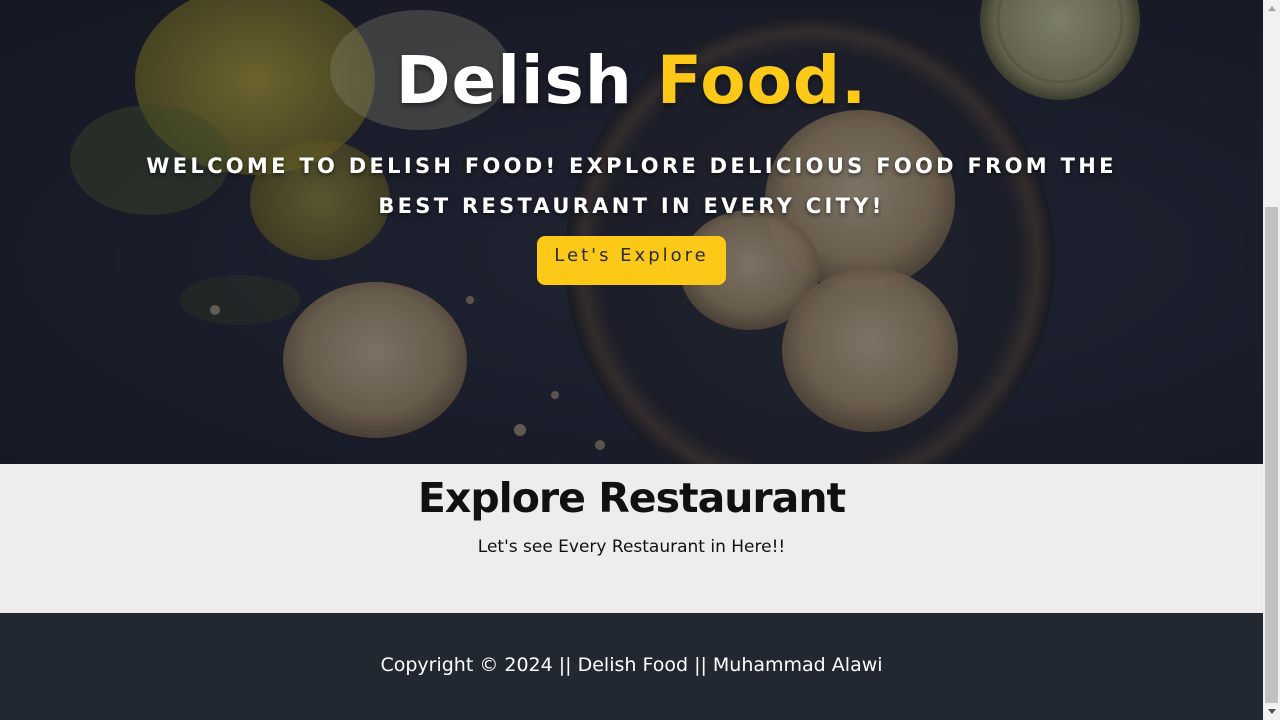  I want to click on scroll-up-arrow-icon, so click(1271, 8).